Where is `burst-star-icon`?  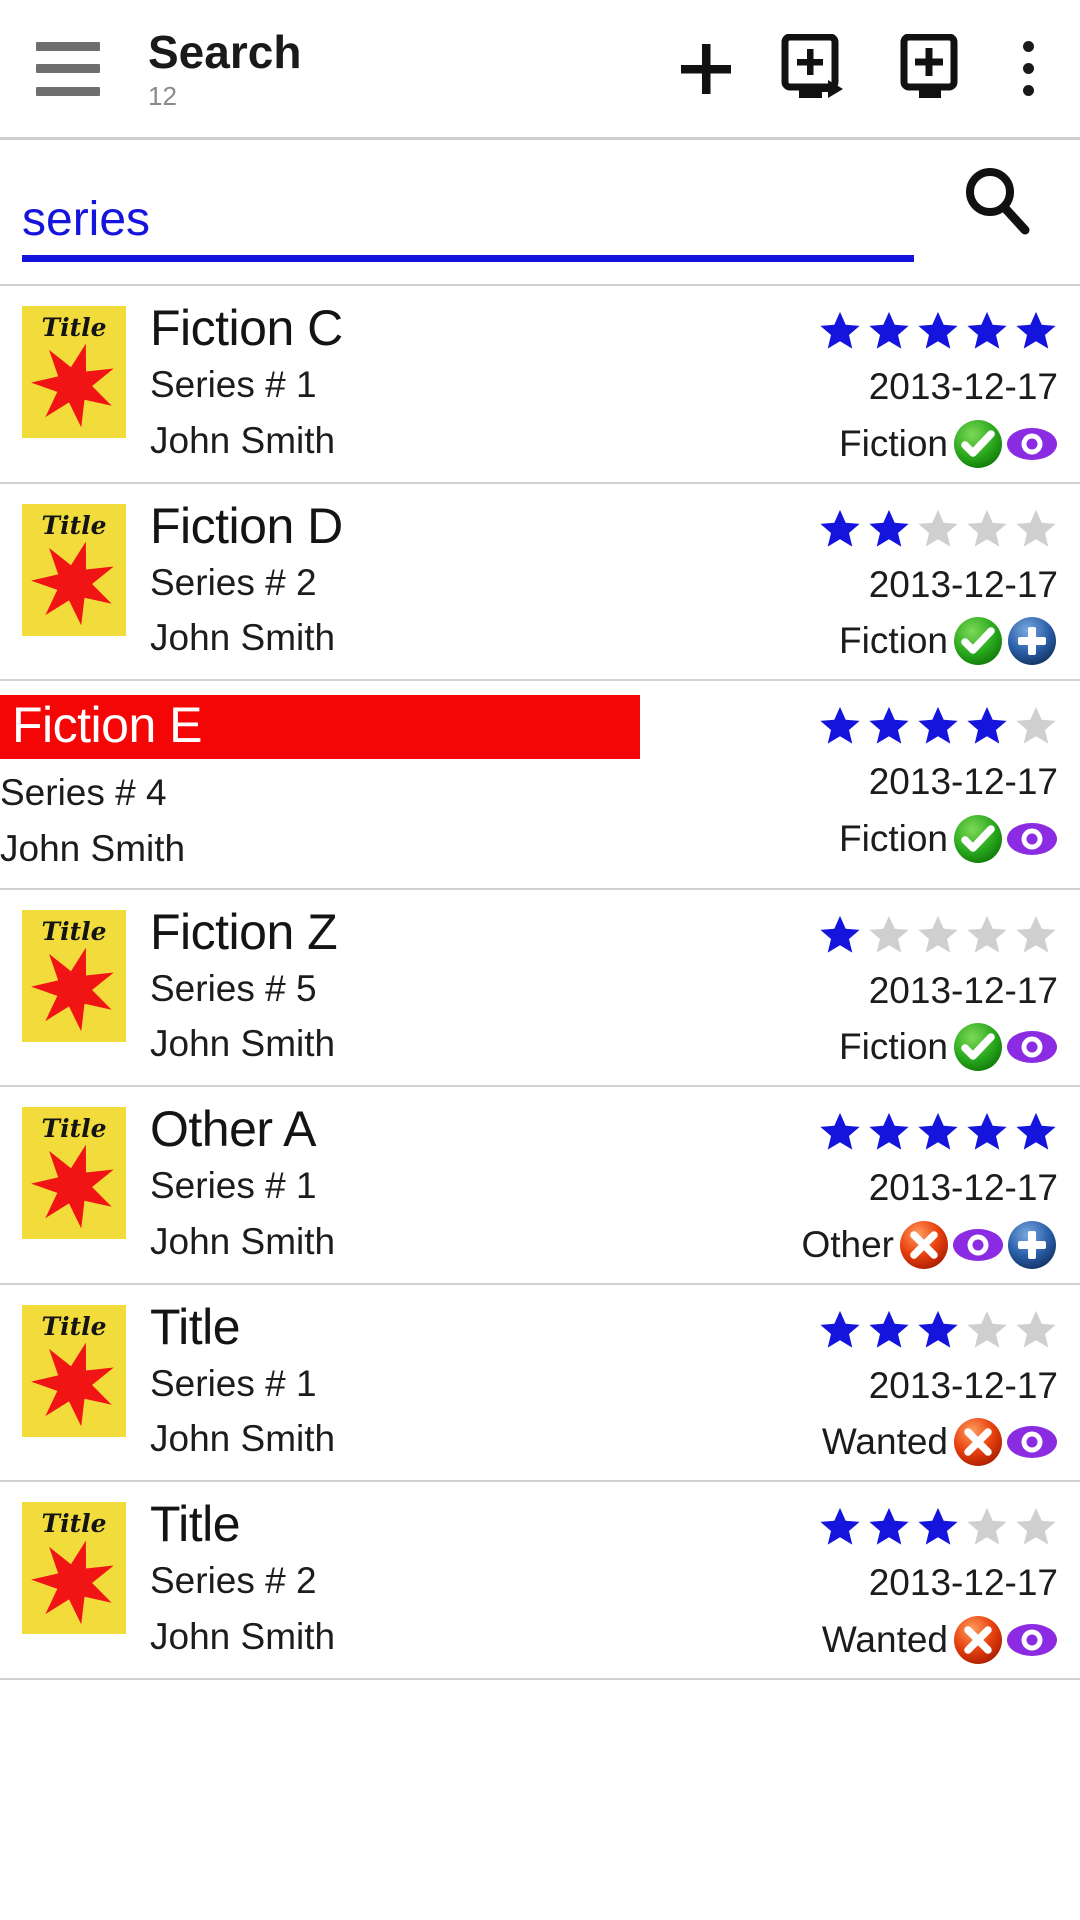
burst-star-icon is located at coordinates (74, 1186).